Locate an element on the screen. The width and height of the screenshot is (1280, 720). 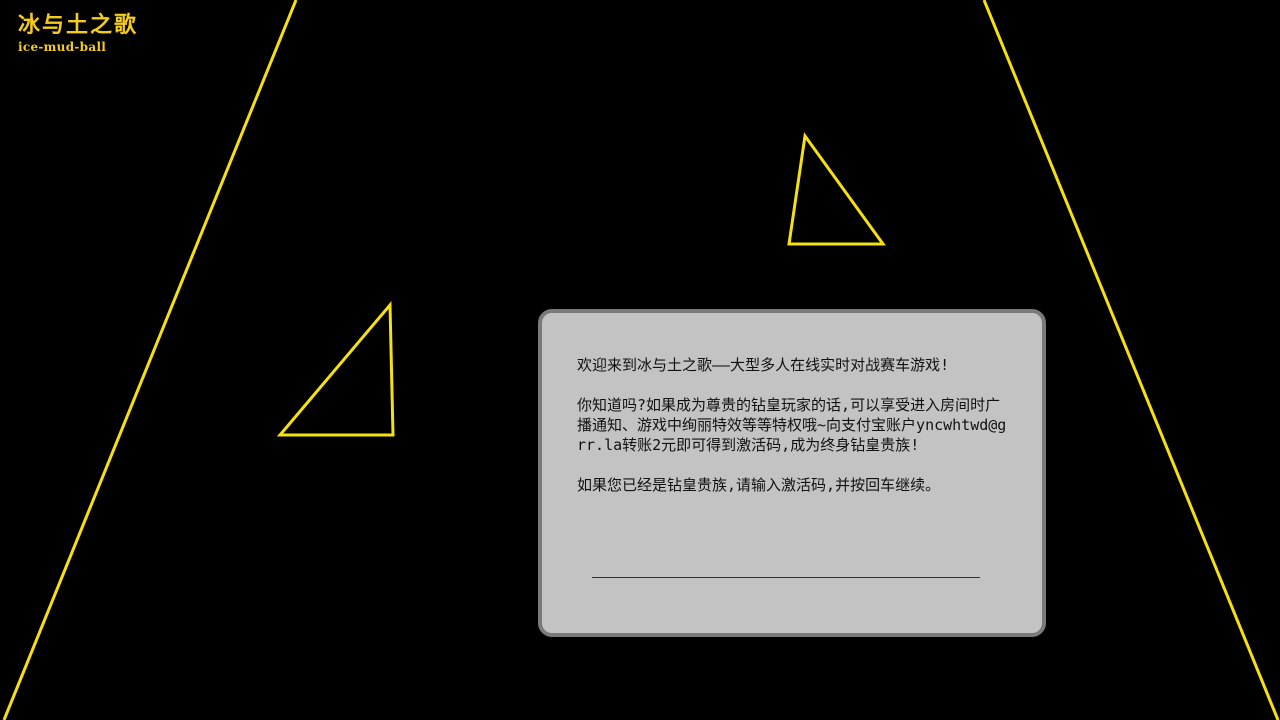
player-triangle is located at coordinates (836, 189).